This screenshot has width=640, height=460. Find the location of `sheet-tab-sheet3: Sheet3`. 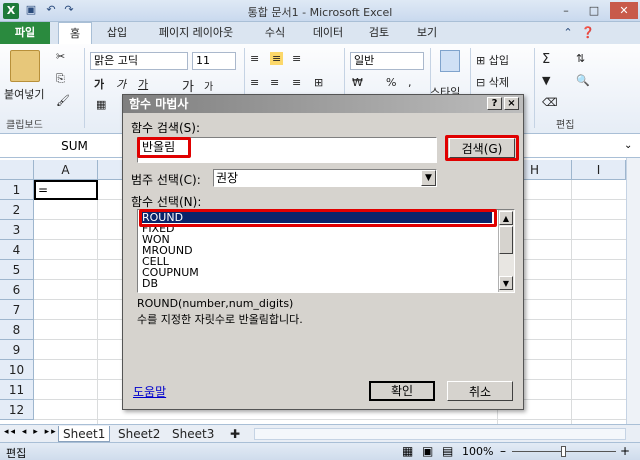

sheet-tab-sheet3: Sheet3 is located at coordinates (193, 434).